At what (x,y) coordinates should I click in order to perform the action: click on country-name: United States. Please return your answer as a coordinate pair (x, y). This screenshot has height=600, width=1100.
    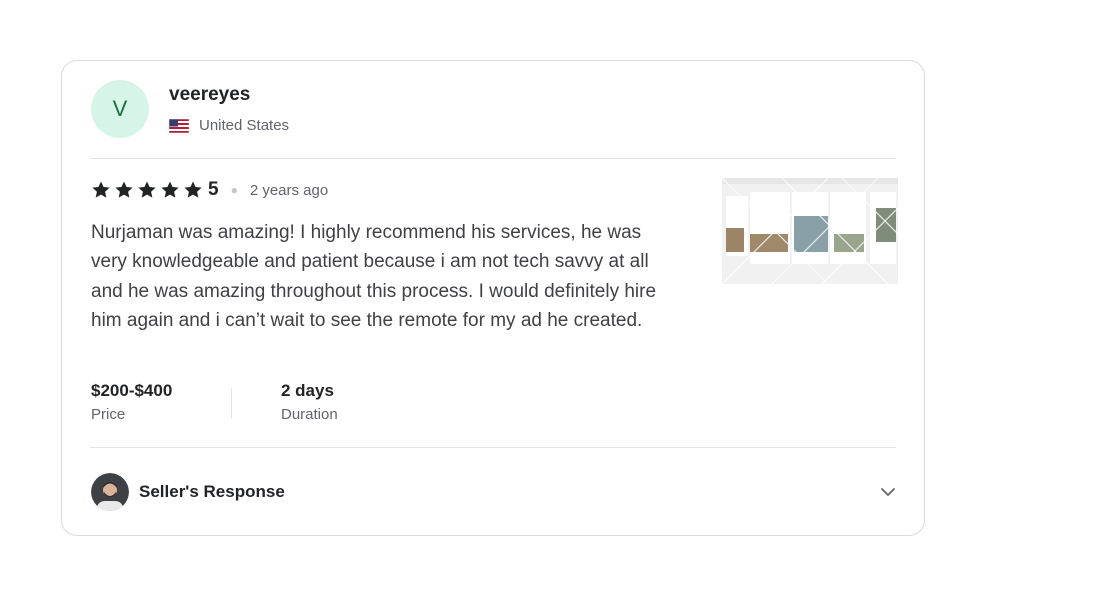
    Looking at the image, I should click on (244, 125).